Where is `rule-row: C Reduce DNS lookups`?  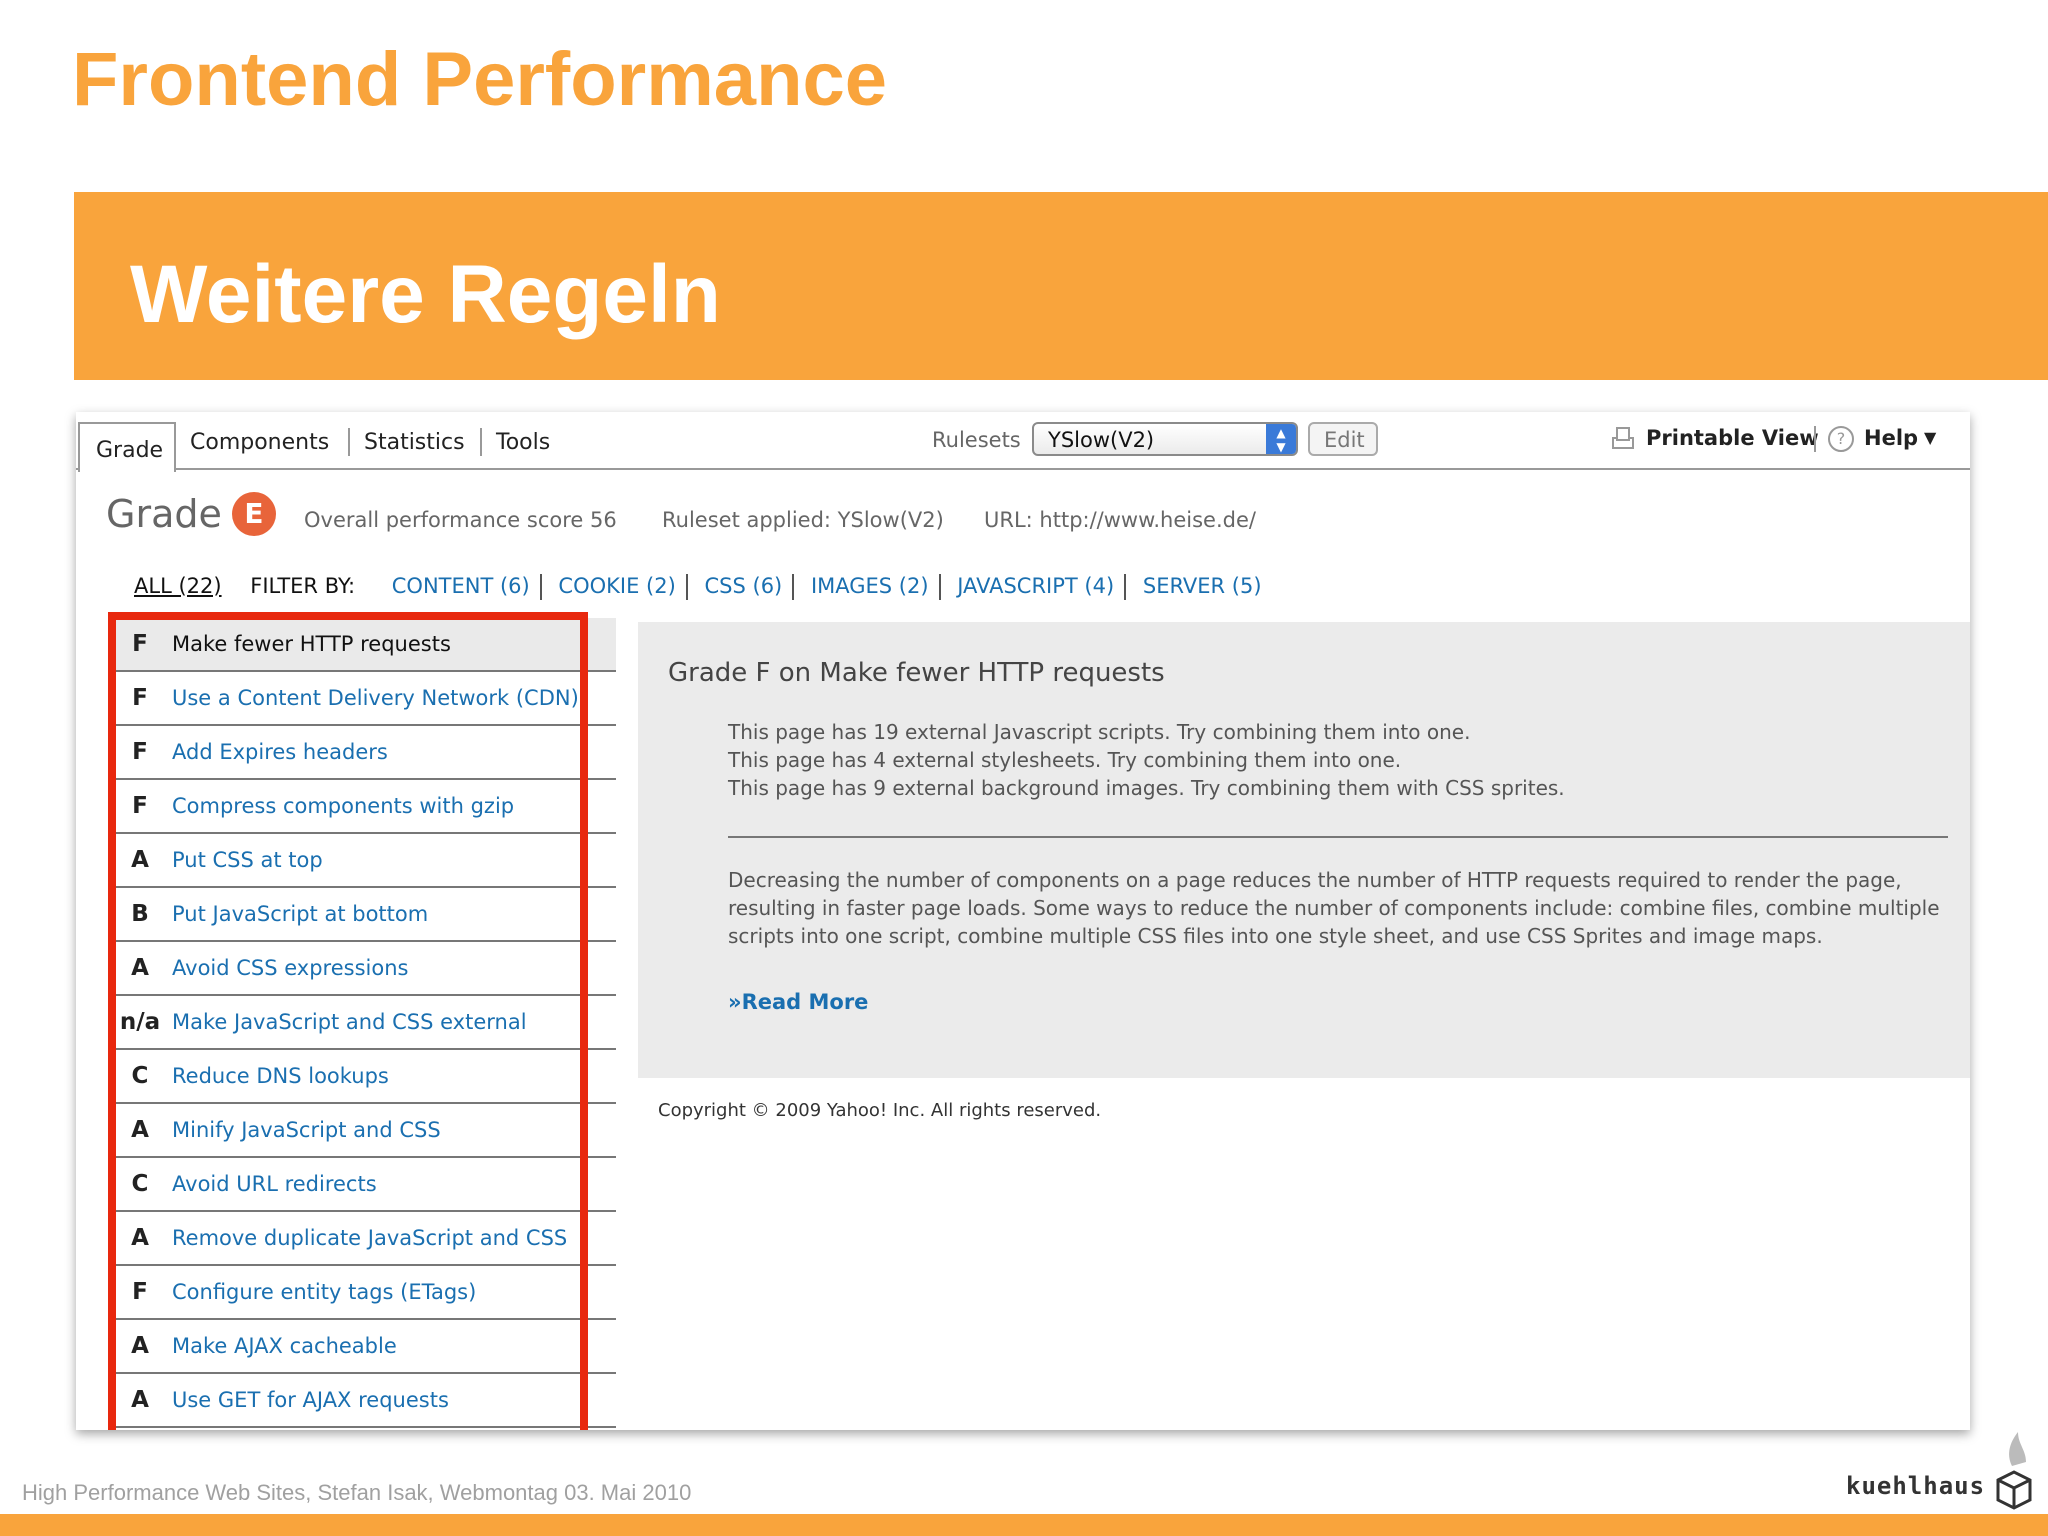
rule-row: C Reduce DNS lookups is located at coordinates (363, 1077).